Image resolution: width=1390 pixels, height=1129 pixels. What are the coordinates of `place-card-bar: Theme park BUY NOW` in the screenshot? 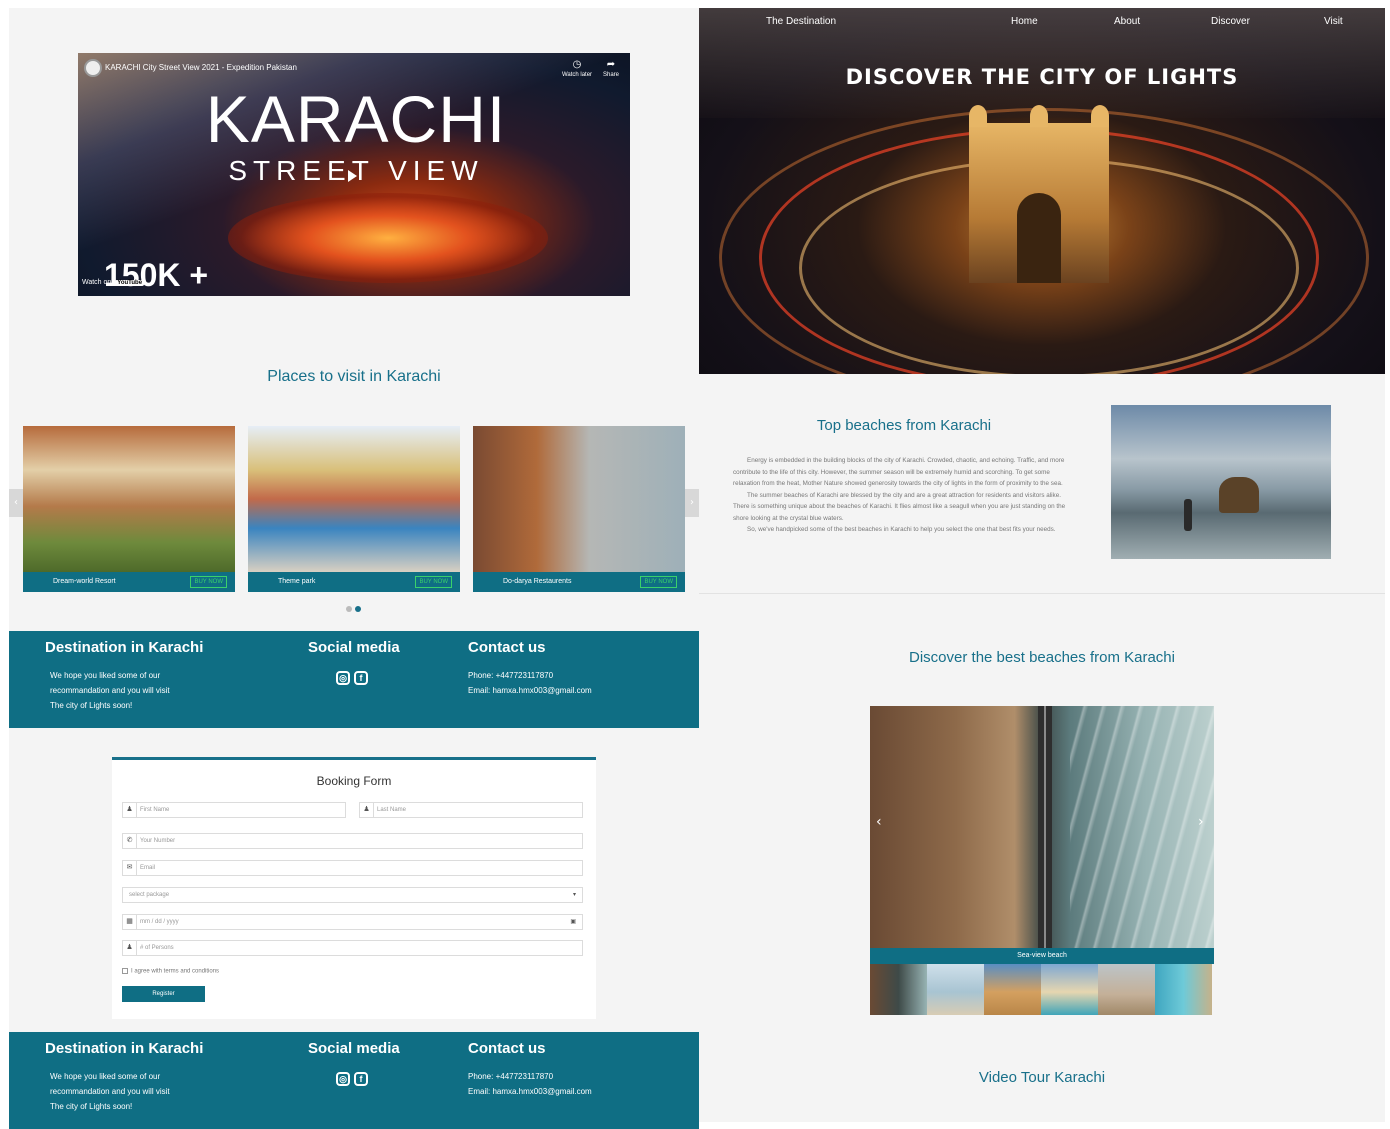 It's located at (354, 582).